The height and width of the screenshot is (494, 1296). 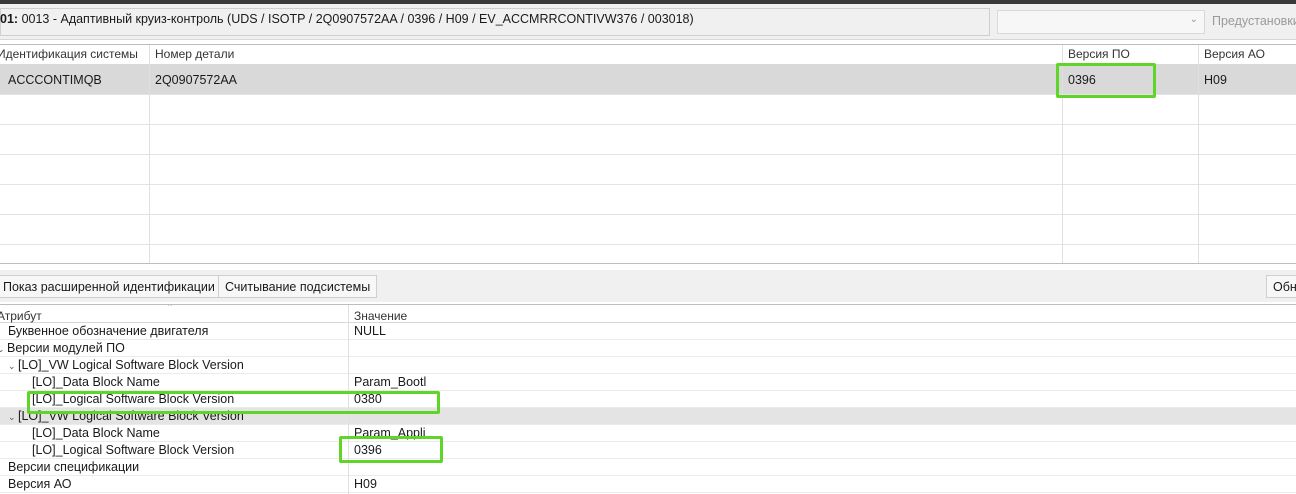 I want to click on column-header-system: Идентификация системы, so click(x=69, y=54).